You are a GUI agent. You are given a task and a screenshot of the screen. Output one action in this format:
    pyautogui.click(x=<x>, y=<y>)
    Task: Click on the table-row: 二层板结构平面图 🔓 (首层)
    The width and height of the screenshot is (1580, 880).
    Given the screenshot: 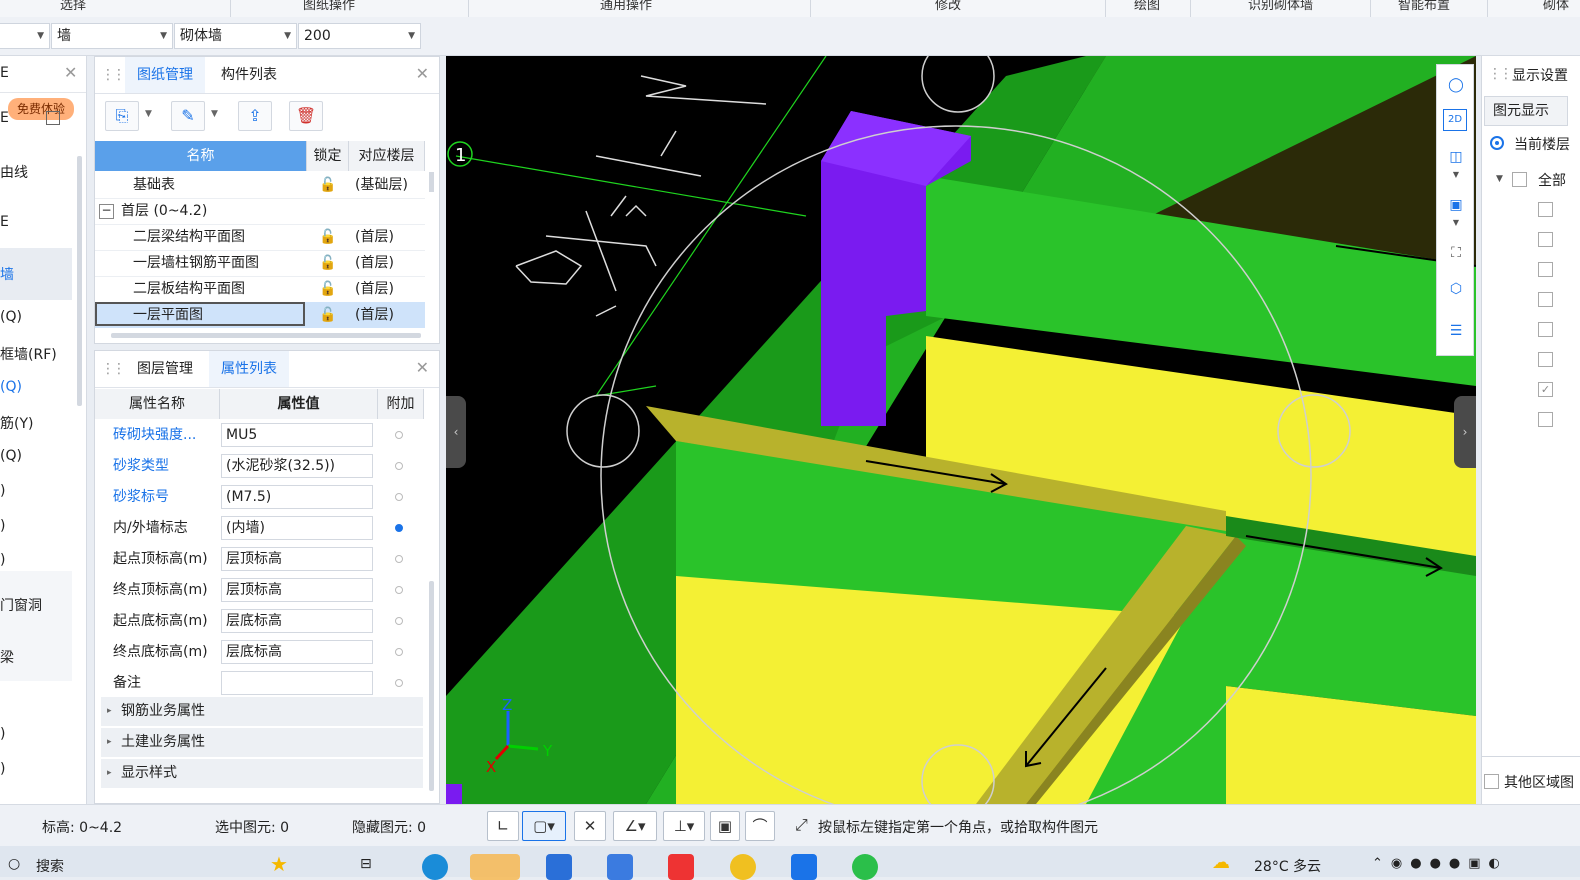 What is the action you would take?
    pyautogui.click(x=260, y=289)
    